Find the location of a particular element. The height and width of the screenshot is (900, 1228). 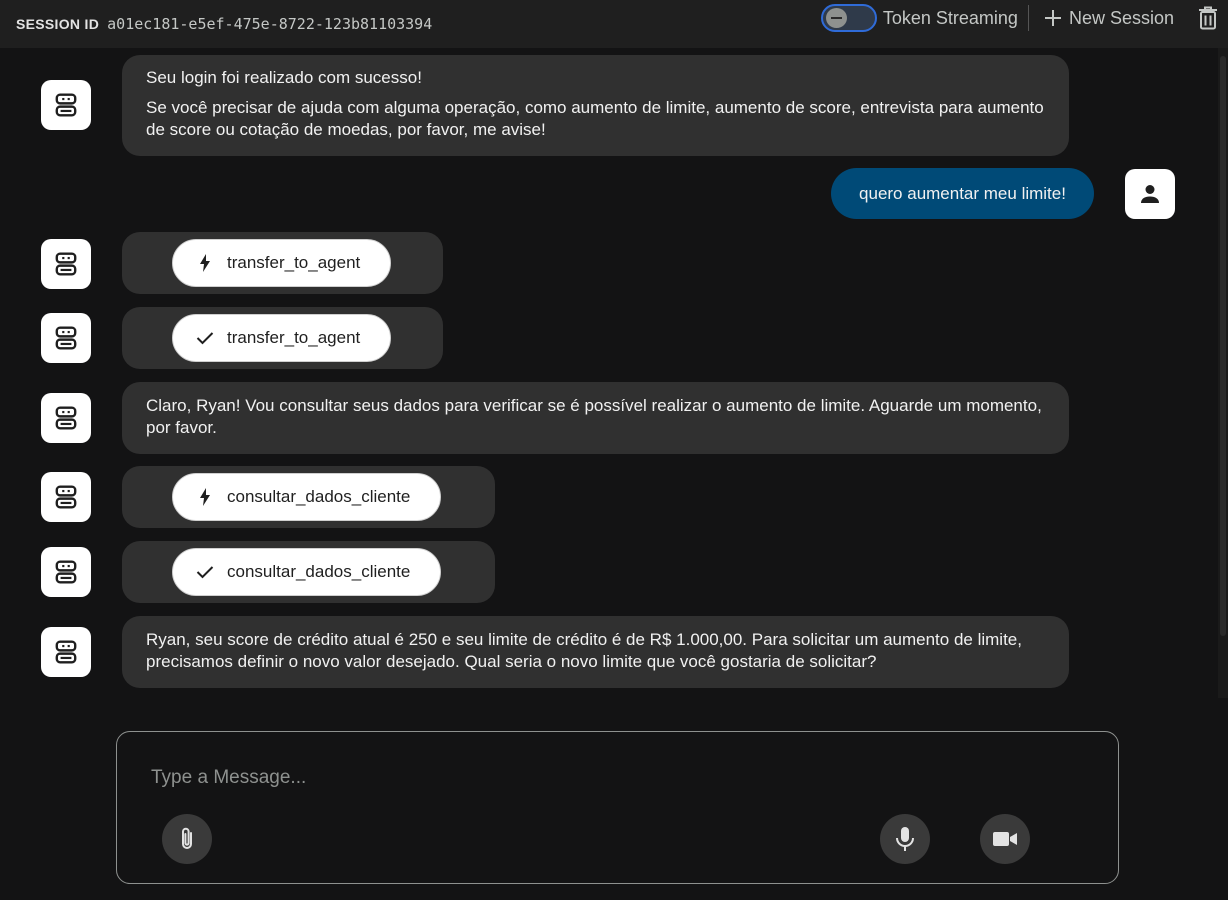

message-text: quero aumentar meu limite! is located at coordinates (962, 193).